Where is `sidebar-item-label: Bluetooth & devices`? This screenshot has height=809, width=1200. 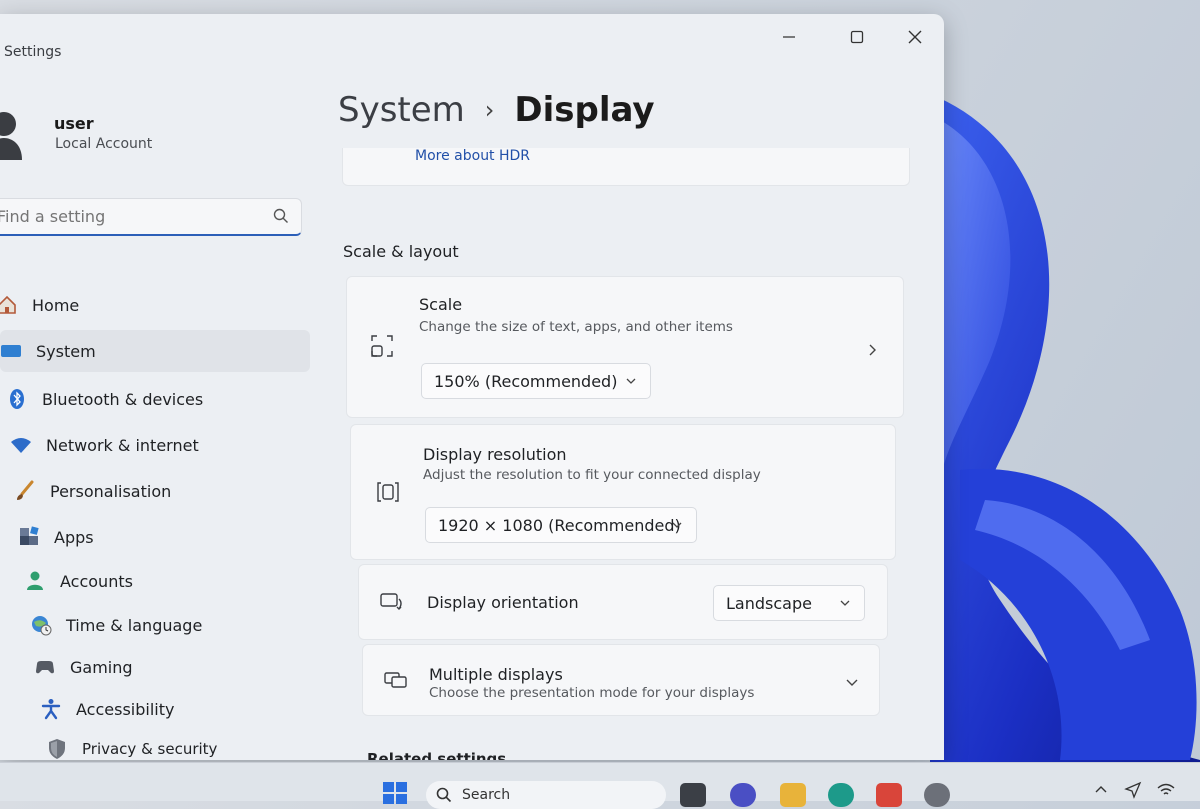
sidebar-item-label: Bluetooth & devices is located at coordinates (123, 399).